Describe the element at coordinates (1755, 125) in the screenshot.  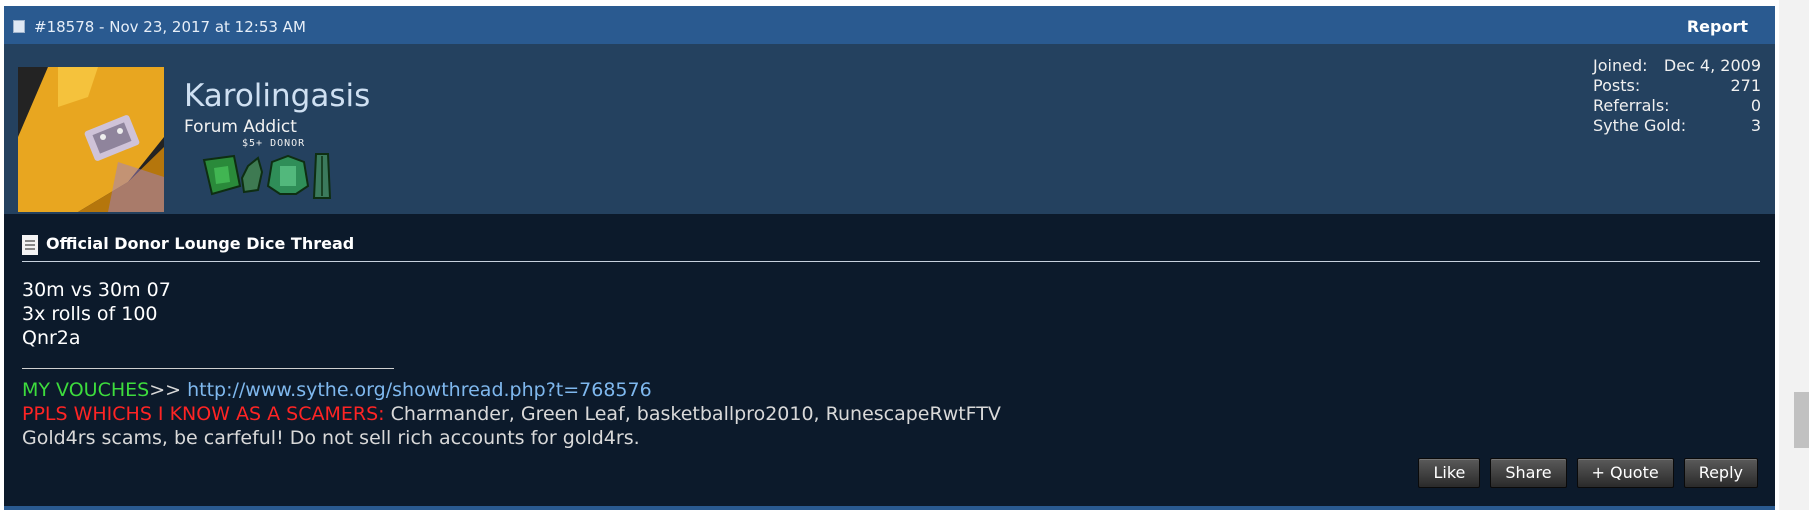
I see `stat-value: 3` at that location.